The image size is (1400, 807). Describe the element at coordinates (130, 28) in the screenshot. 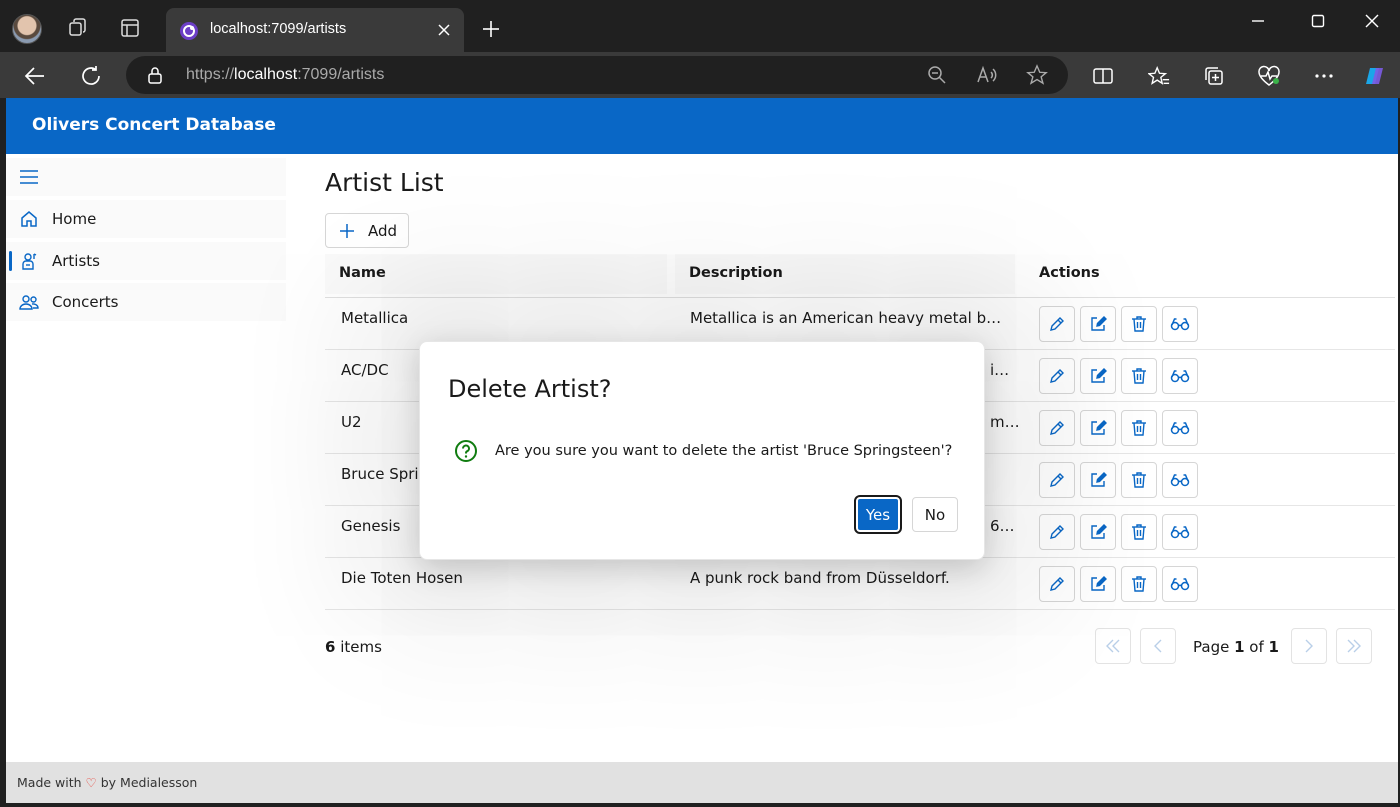

I see `vertical-tabs-icon` at that location.